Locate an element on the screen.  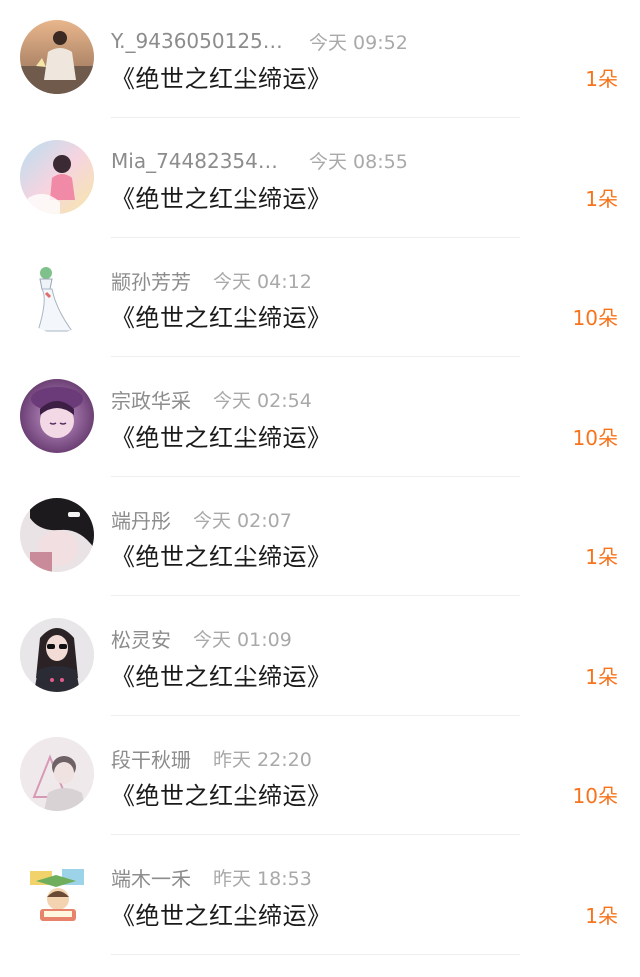
username: 松灵安 is located at coordinates (141, 638).